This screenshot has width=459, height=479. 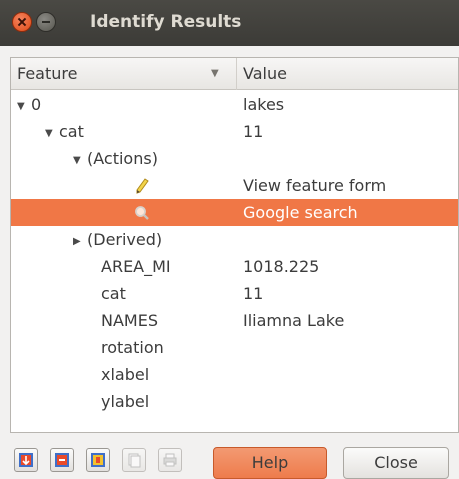 What do you see at coordinates (253, 293) in the screenshot?
I see `attribute-value: 11` at bounding box center [253, 293].